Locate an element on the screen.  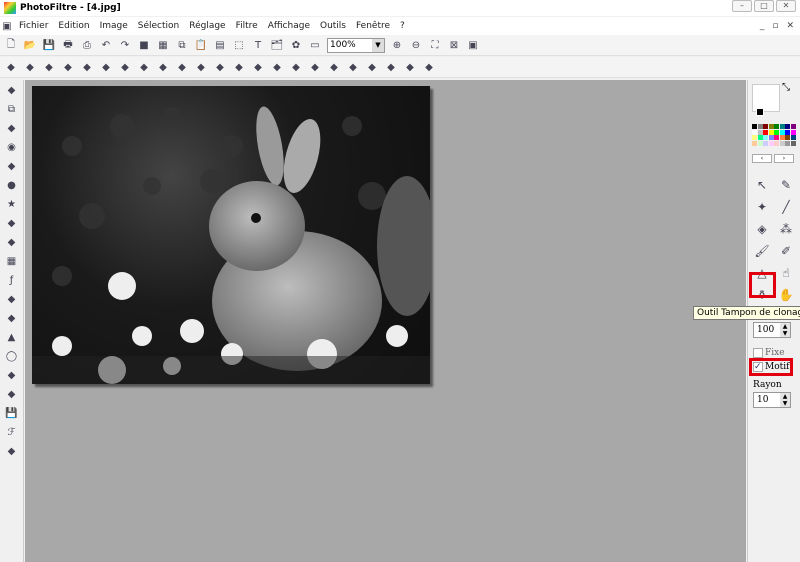
paste-as-icon: ▤ is located at coordinates (220, 45).